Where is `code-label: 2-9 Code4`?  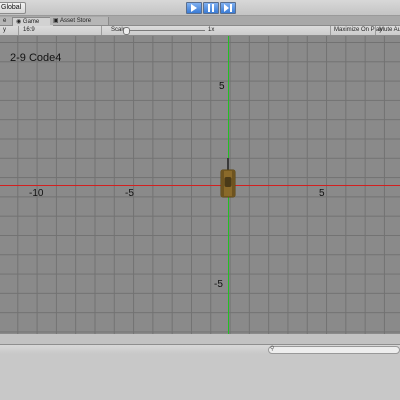
code-label: 2-9 Code4 is located at coordinates (36, 58).